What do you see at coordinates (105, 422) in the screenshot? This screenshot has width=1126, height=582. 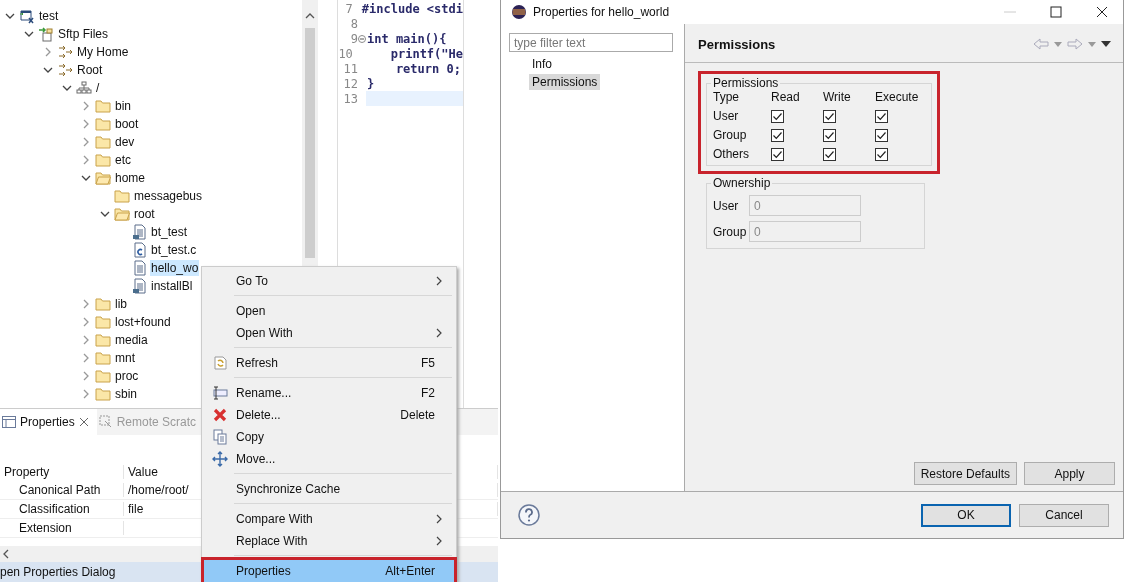 I see `scratchpad-icon` at bounding box center [105, 422].